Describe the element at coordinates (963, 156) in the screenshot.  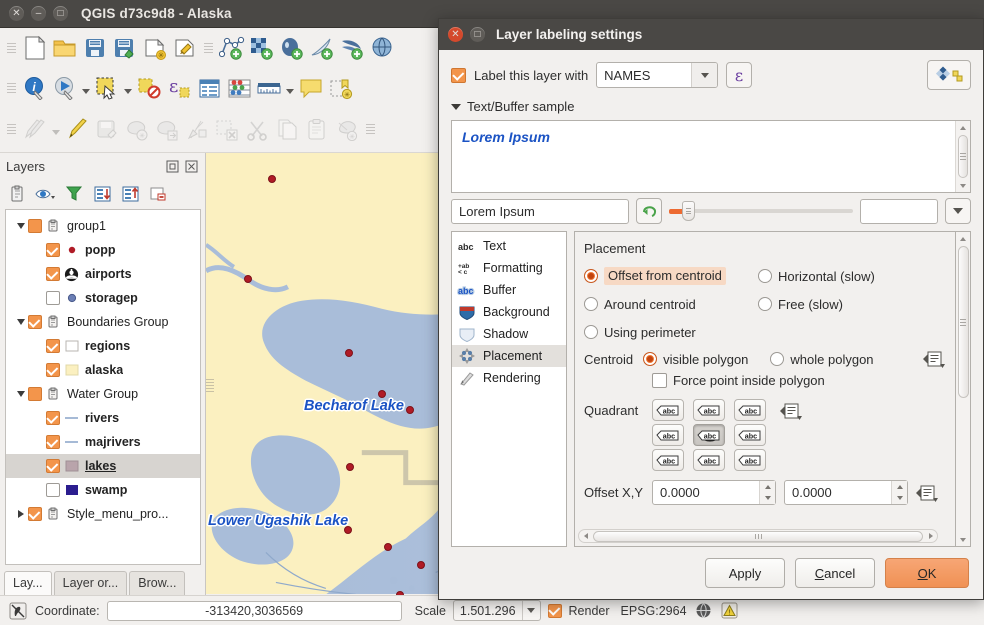
I see `scrollbar-thumb` at that location.